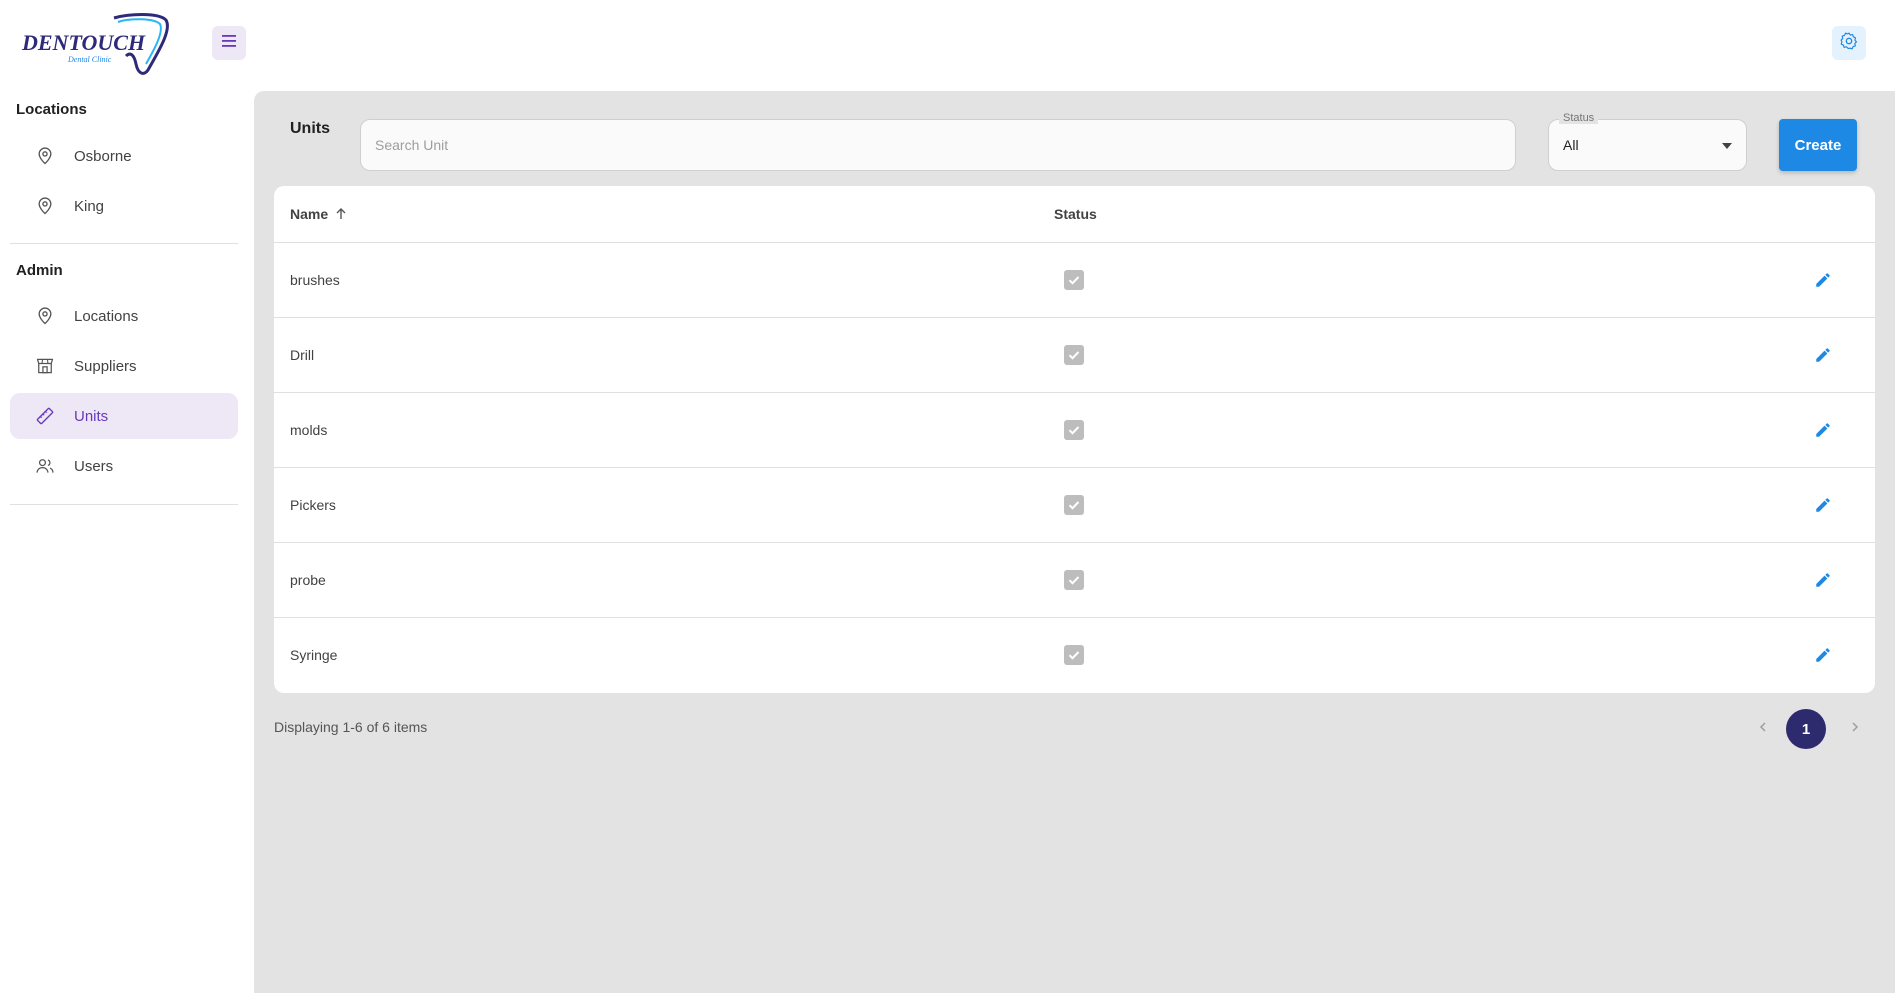 Image resolution: width=1895 pixels, height=993 pixels. I want to click on sidebar-item-suppliers: Suppliers, so click(124, 366).